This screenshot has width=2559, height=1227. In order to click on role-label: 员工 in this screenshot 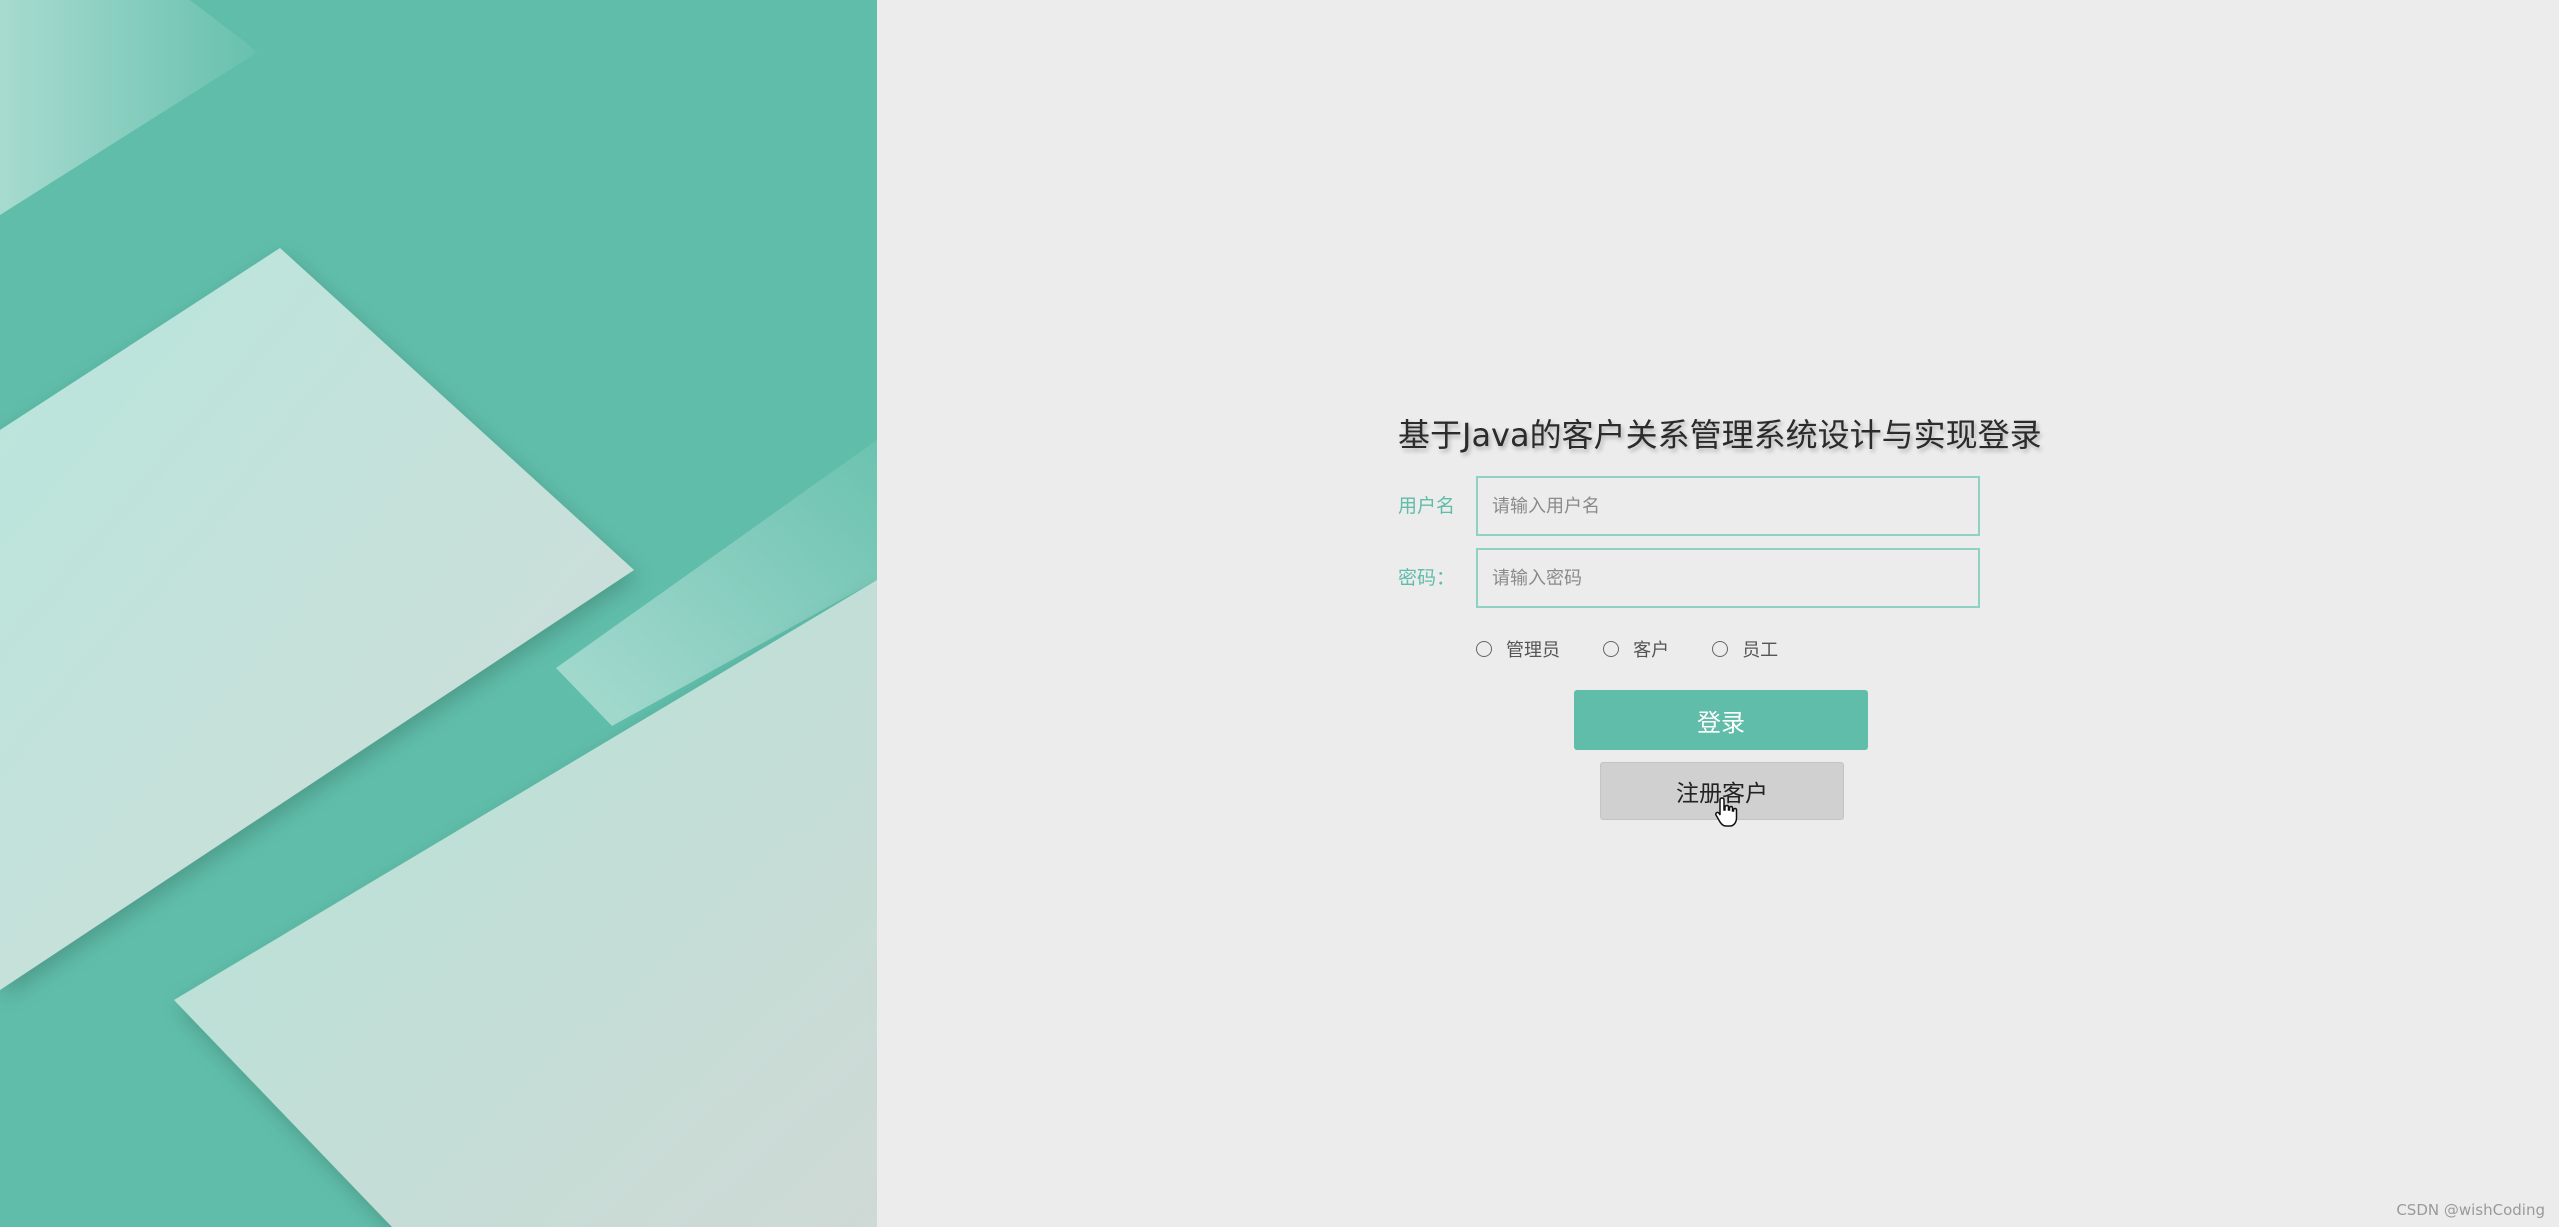, I will do `click(1760, 650)`.